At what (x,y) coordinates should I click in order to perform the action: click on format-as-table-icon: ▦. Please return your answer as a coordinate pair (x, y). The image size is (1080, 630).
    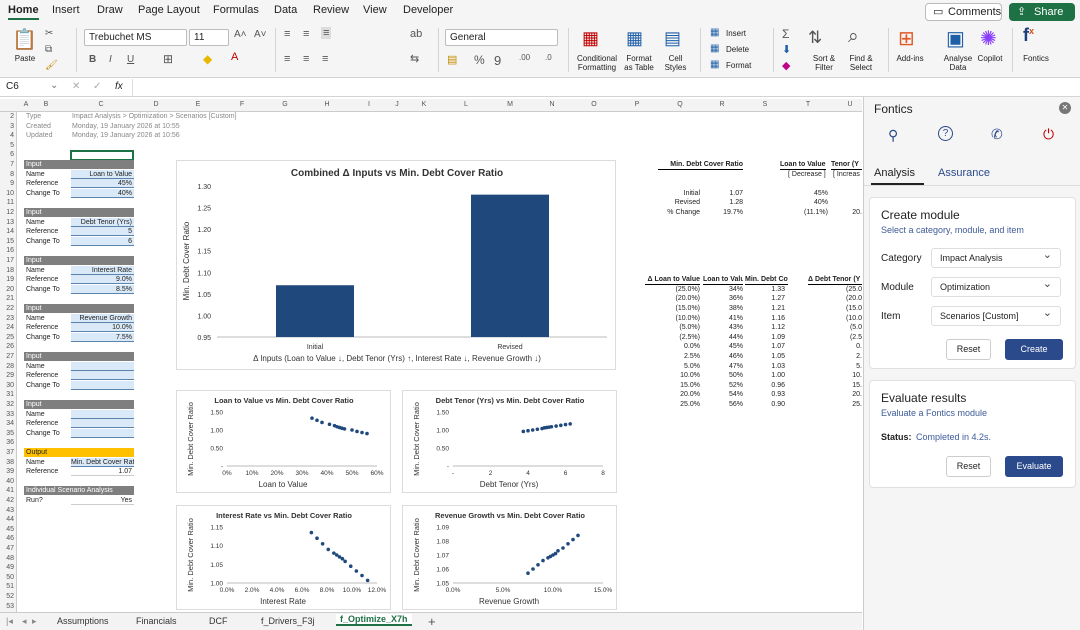
    Looking at the image, I should click on (634, 38).